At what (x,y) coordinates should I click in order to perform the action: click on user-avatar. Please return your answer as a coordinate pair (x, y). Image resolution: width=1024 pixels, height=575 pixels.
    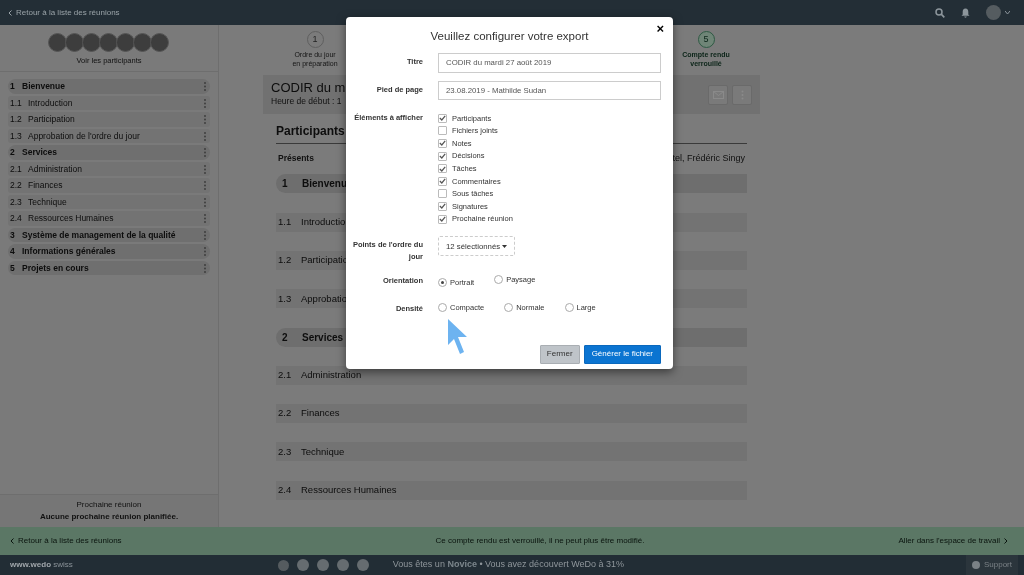
    Looking at the image, I should click on (993, 12).